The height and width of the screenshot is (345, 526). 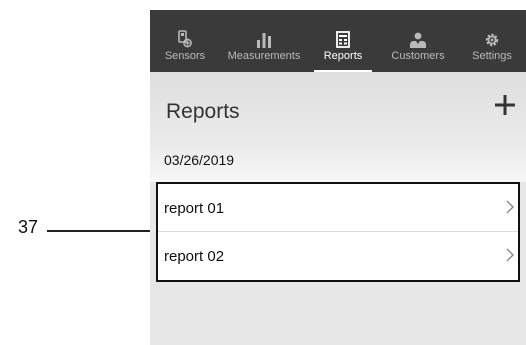 What do you see at coordinates (264, 56) in the screenshot?
I see `tab-label: Measurements` at bounding box center [264, 56].